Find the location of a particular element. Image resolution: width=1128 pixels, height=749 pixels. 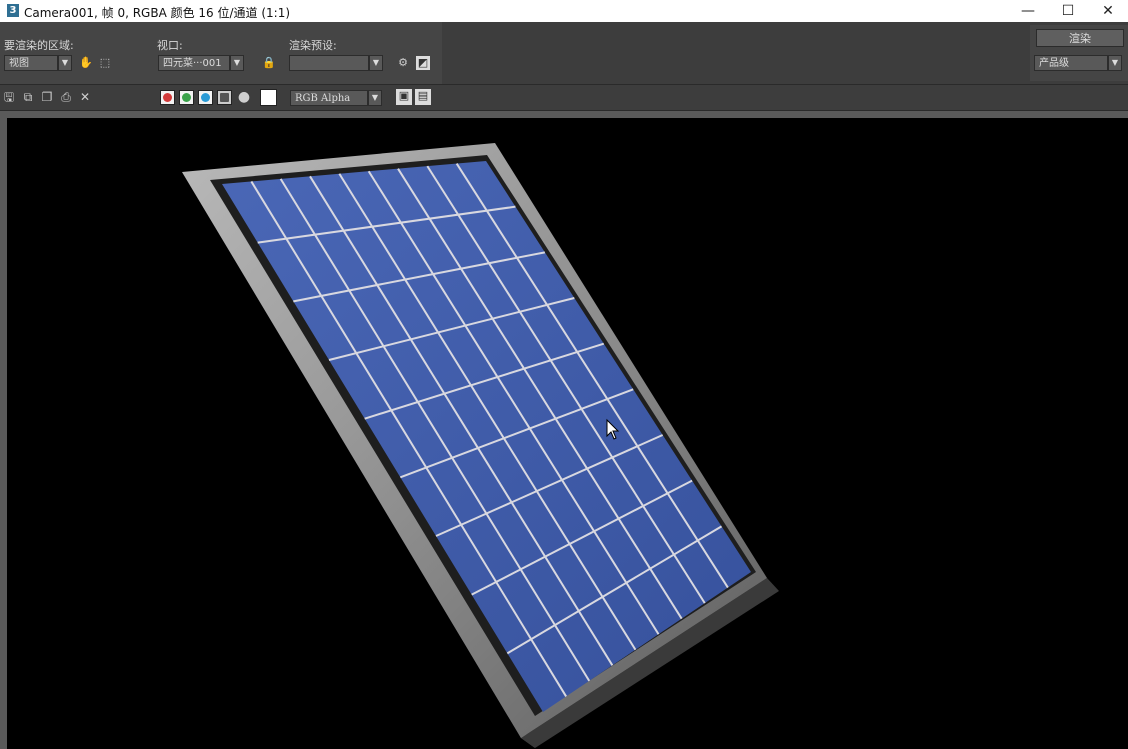

print-icon: ⎙ is located at coordinates (66, 97).